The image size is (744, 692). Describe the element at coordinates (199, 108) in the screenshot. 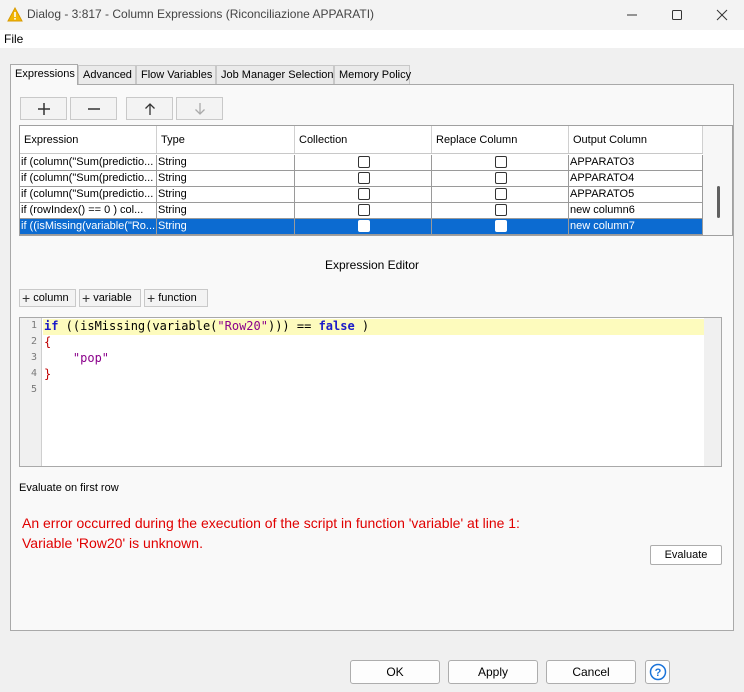

I see `move-down-button` at that location.